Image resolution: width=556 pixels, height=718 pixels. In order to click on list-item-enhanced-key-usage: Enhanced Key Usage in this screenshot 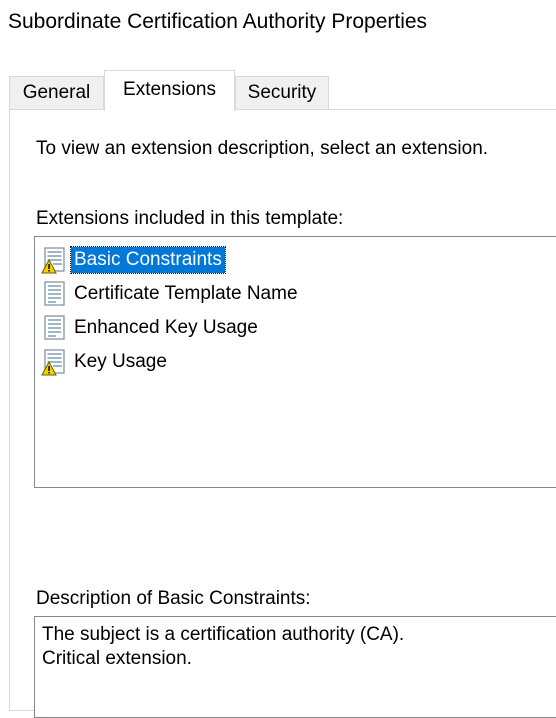, I will do `click(151, 328)`.